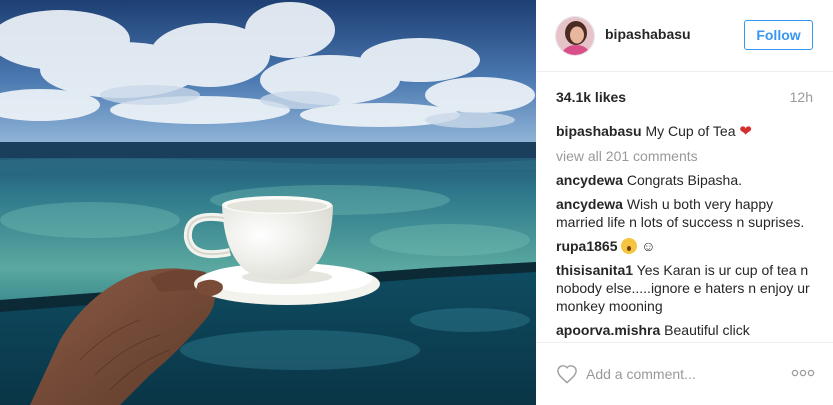  Describe the element at coordinates (648, 34) in the screenshot. I see `post-username: bipashabasu` at that location.